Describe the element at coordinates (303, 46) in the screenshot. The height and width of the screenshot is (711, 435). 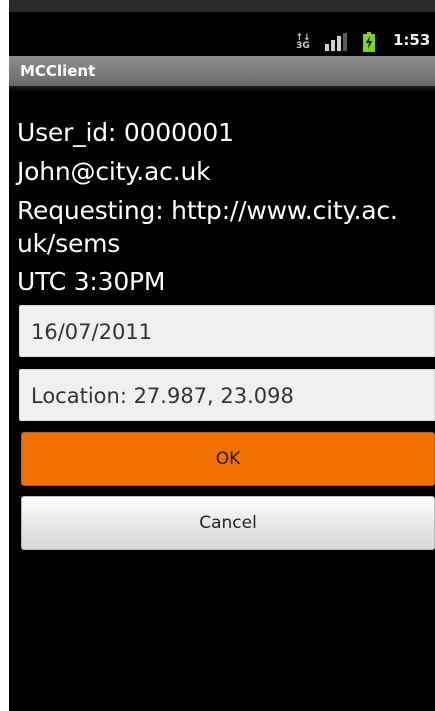
I see `network-type-label: 3G` at that location.